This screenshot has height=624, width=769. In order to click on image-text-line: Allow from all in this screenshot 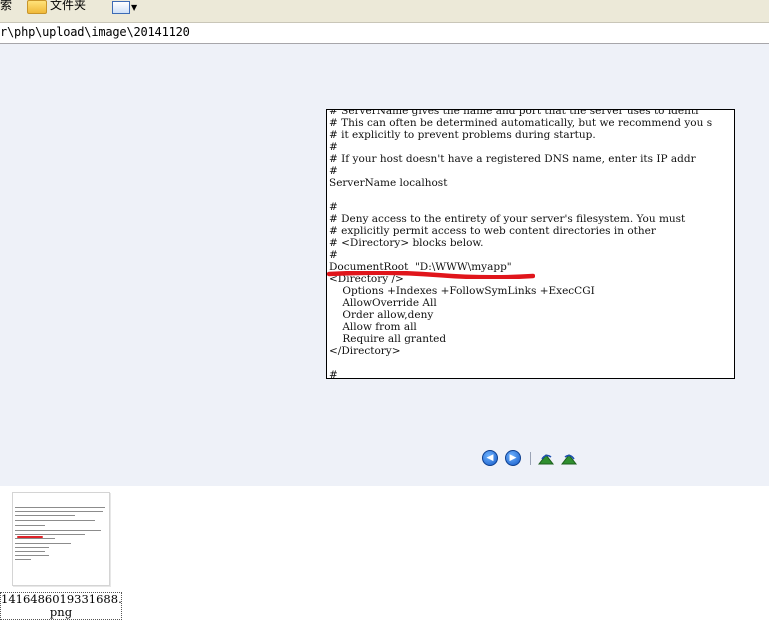, I will do `click(379, 327)`.